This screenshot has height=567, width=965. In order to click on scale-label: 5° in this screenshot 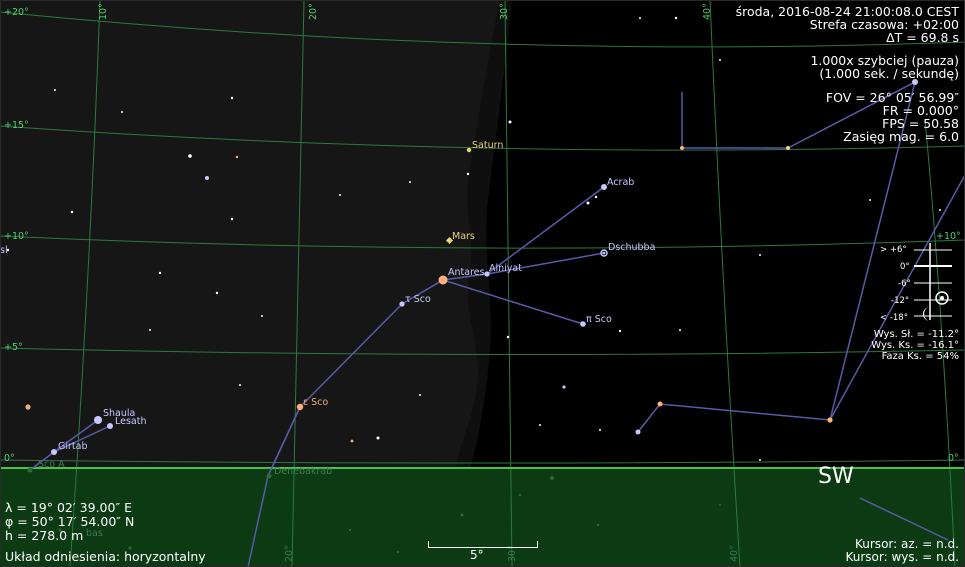, I will do `click(477, 555)`.